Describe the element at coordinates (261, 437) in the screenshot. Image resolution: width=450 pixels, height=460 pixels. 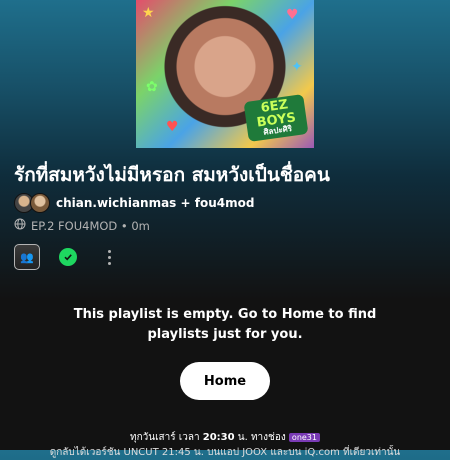
I see `caption-suffix: น. ทางช่อง` at that location.